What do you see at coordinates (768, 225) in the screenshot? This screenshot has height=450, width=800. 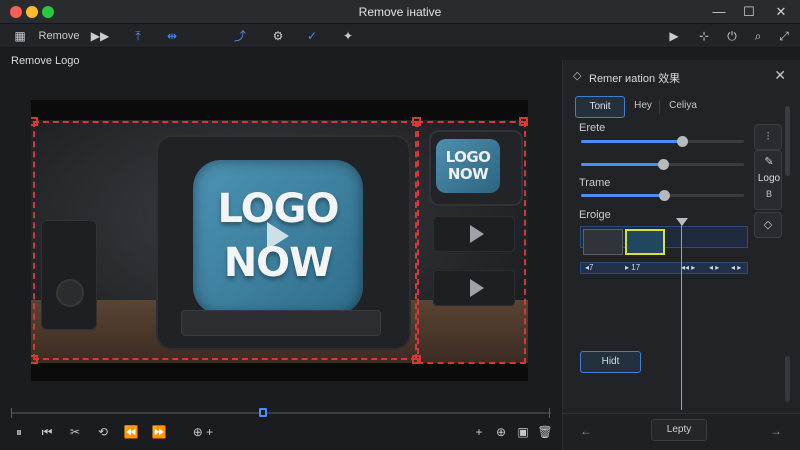 I see `diamond-button: ◇` at bounding box center [768, 225].